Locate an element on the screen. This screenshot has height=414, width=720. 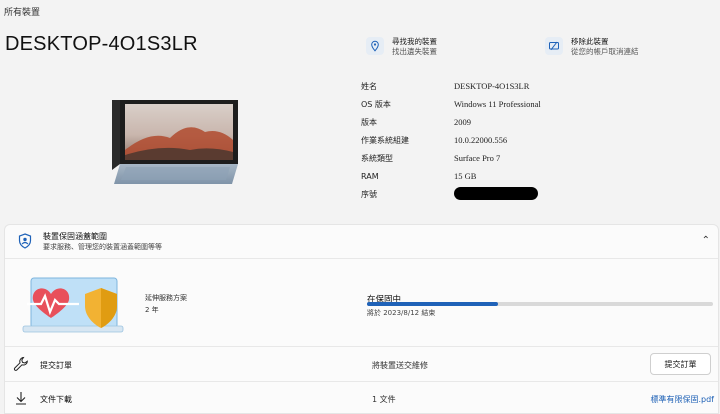
plan-duration: 2 年 is located at coordinates (152, 310).